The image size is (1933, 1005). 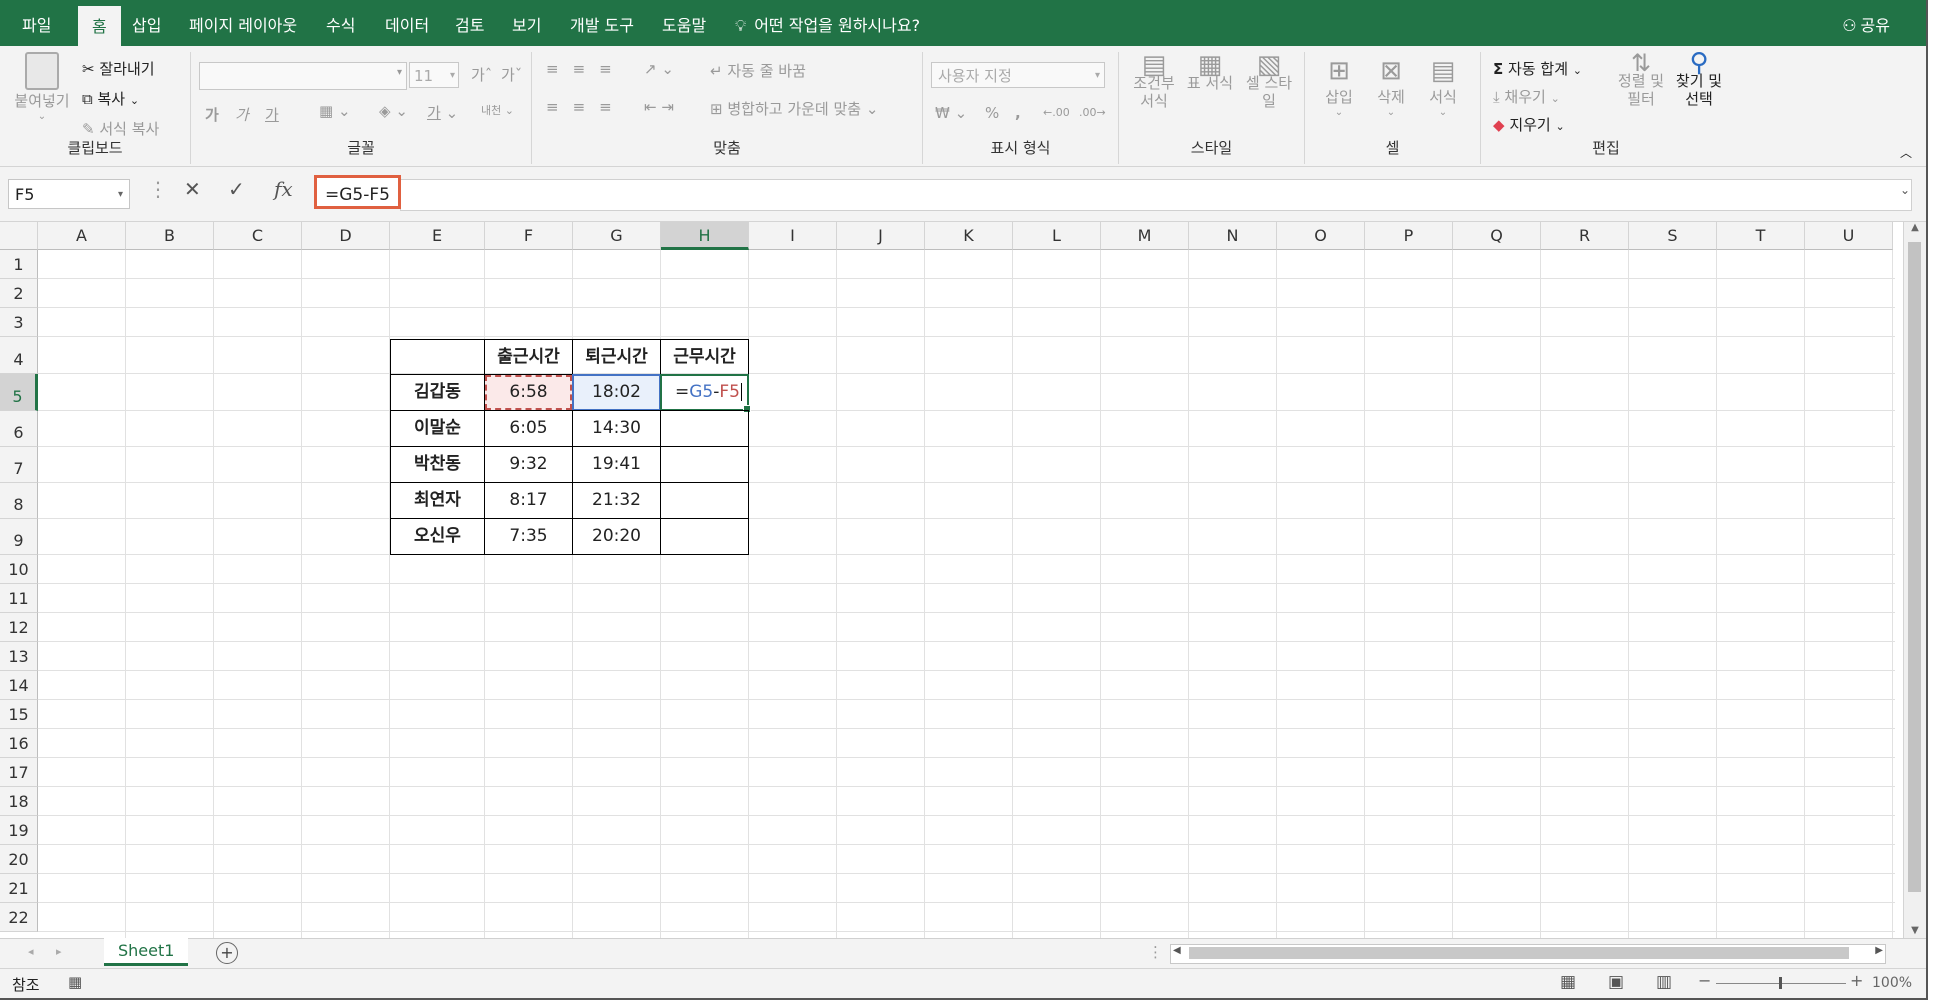 What do you see at coordinates (42, 87) in the screenshot?
I see `paste-button: 붙여넣기 ⌄` at bounding box center [42, 87].